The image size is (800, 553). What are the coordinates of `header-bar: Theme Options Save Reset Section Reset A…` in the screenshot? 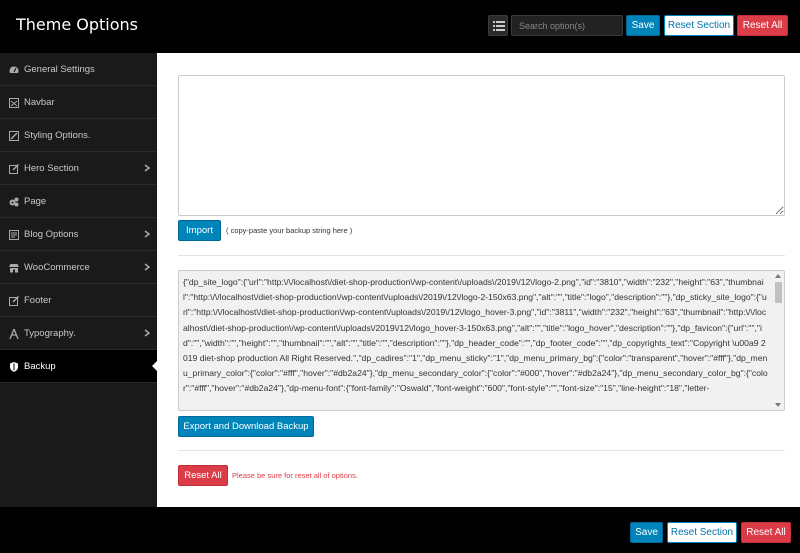 It's located at (400, 26).